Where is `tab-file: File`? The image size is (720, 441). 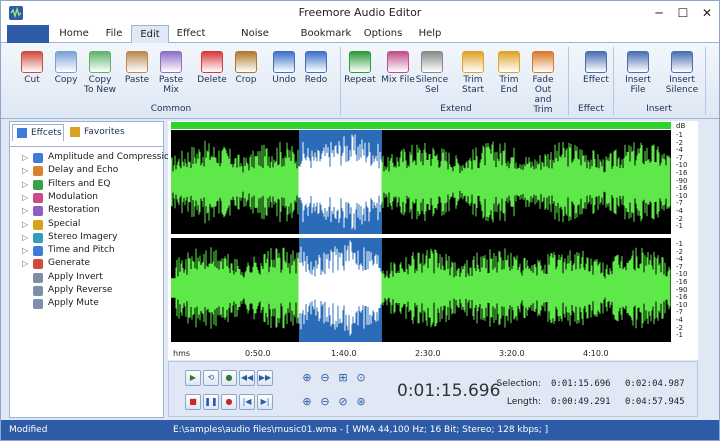 tab-file: File is located at coordinates (114, 34).